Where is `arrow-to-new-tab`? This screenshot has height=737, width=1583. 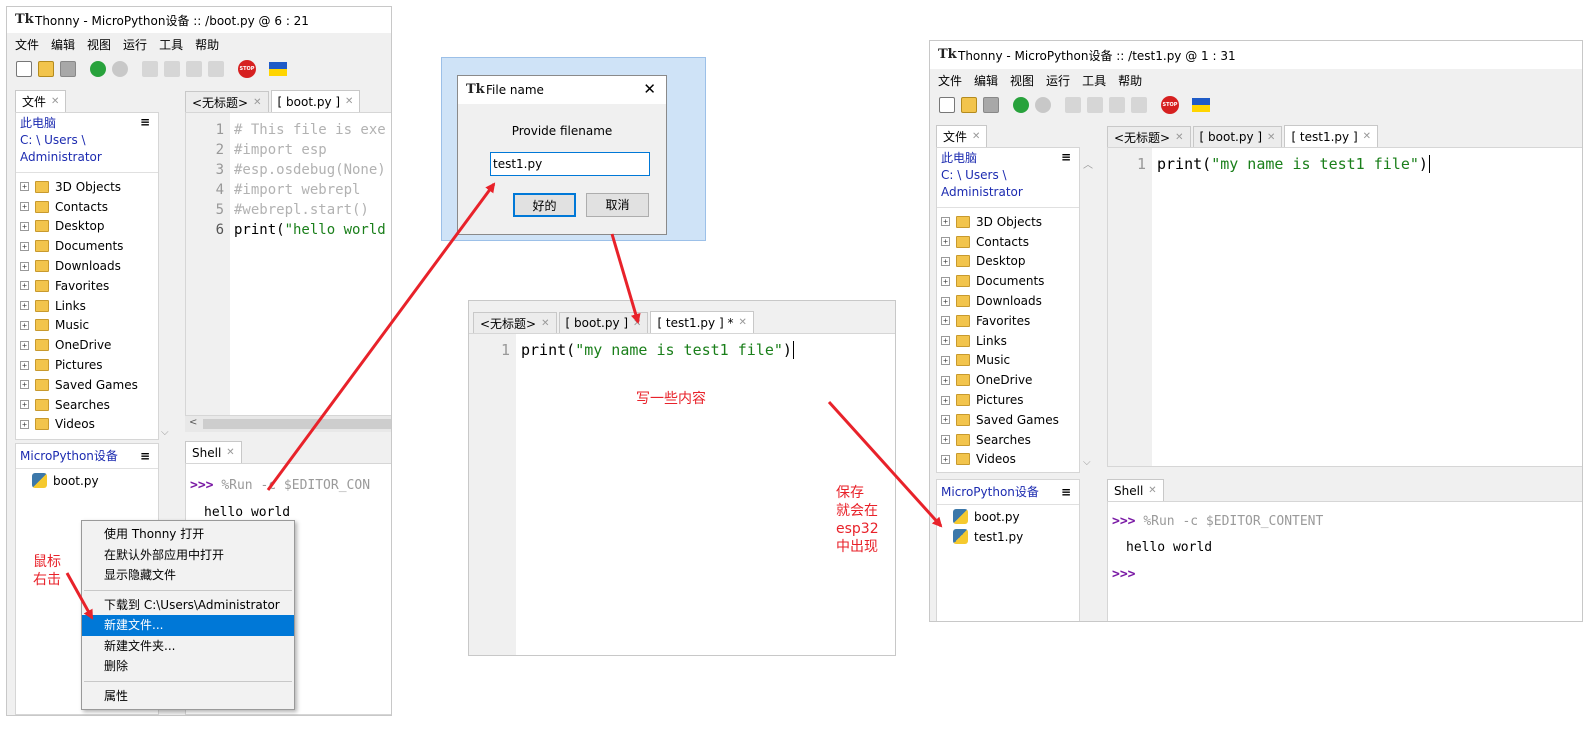 arrow-to-new-tab is located at coordinates (625, 278).